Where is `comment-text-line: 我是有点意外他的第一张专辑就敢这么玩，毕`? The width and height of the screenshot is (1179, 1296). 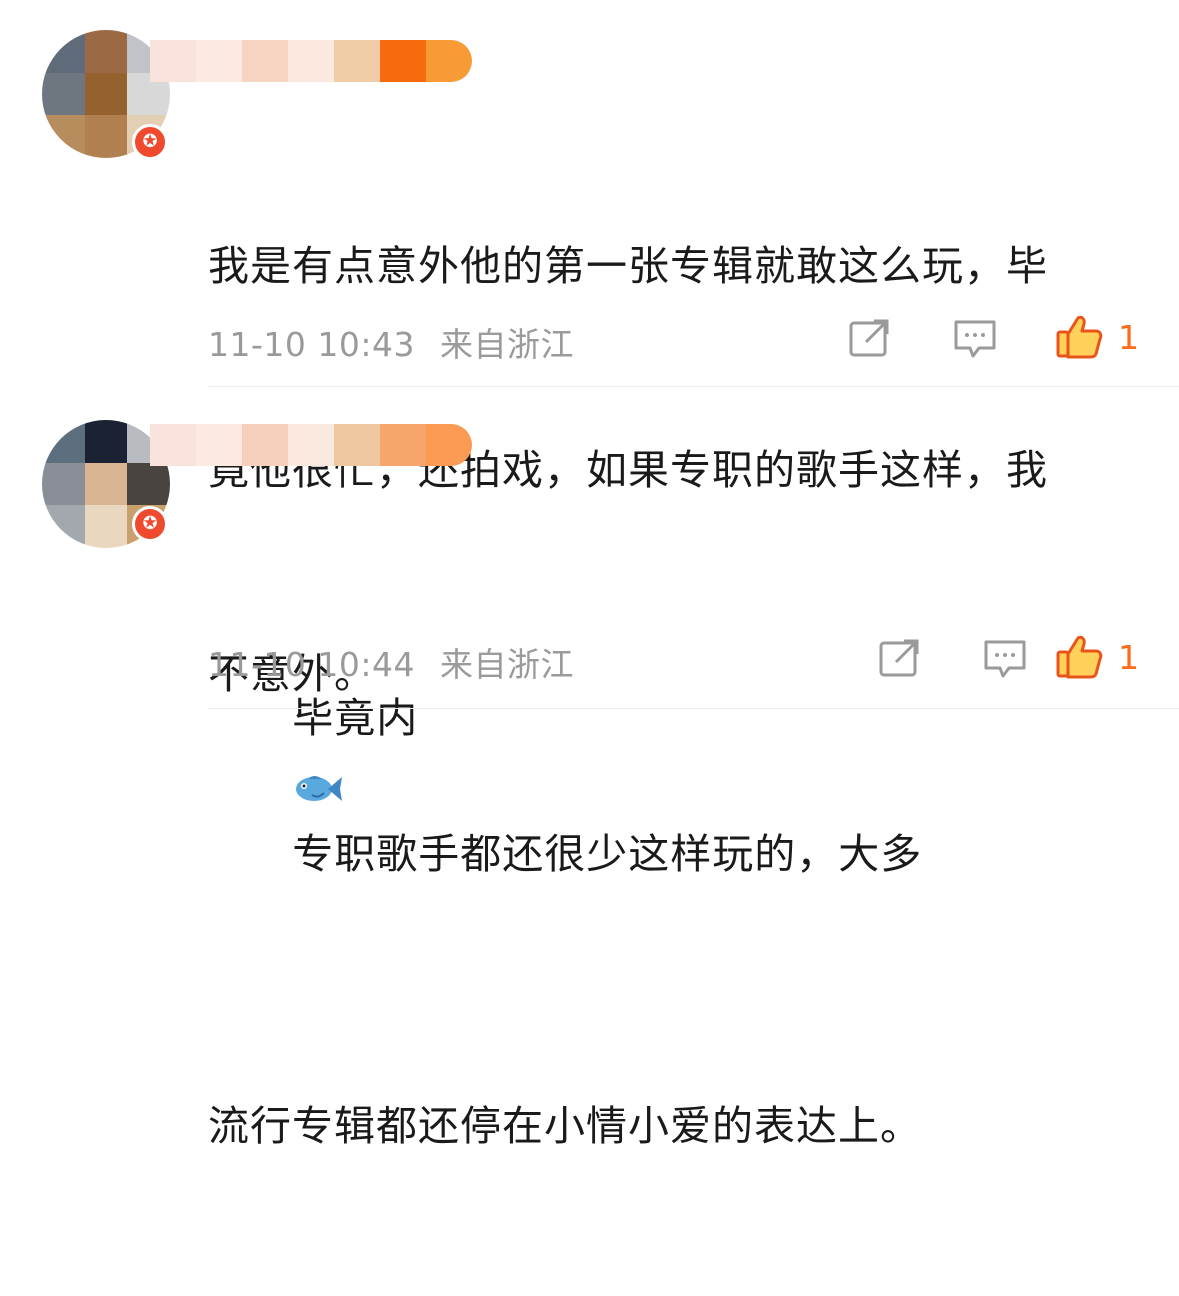 comment-text-line: 我是有点意外他的第一张专辑就敢这么玩，毕 is located at coordinates (628, 266).